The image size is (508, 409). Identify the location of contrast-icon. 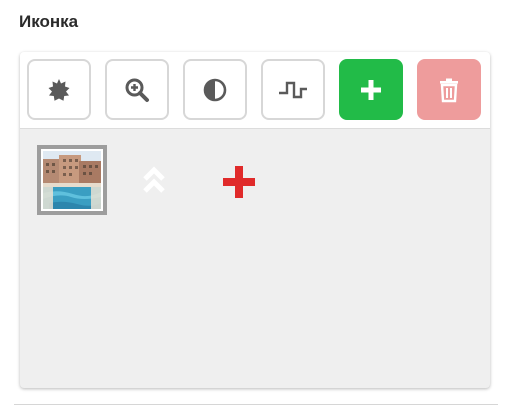
(215, 89).